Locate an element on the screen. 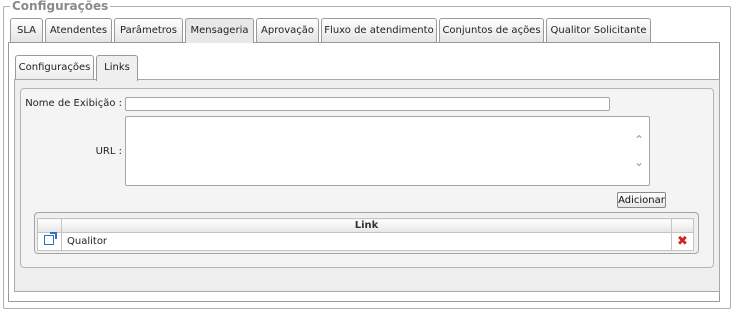 This screenshot has height=315, width=738. display-name-input is located at coordinates (367, 104).